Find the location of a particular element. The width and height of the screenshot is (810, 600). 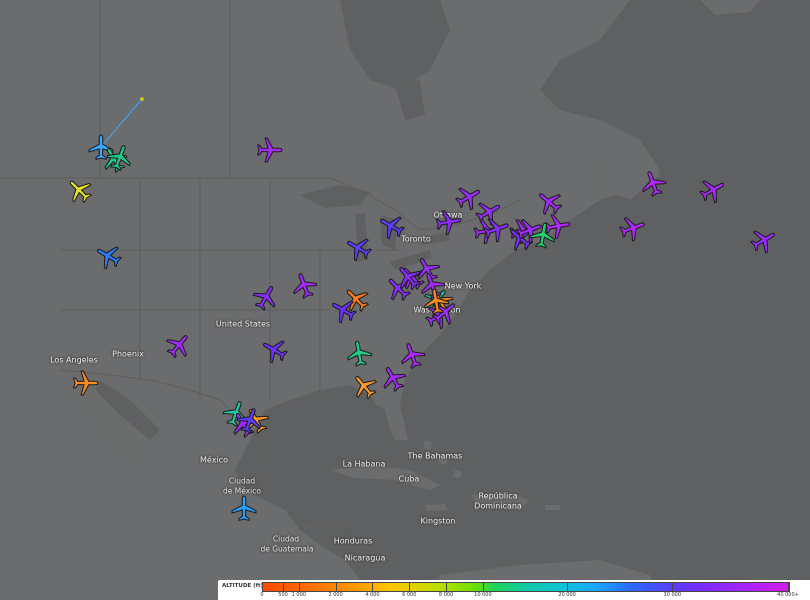

legend-tick-label: 0 is located at coordinates (262, 595).